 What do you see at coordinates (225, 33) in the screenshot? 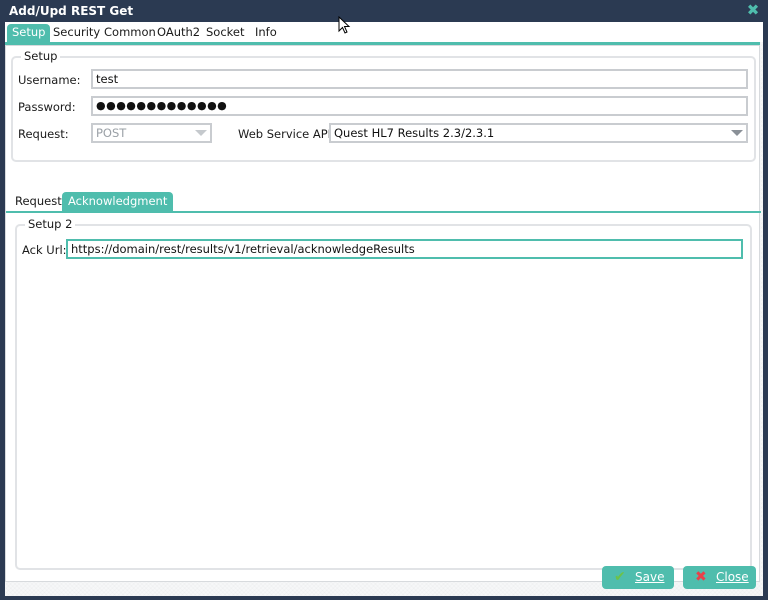
I see `tab-socket: Socket` at bounding box center [225, 33].